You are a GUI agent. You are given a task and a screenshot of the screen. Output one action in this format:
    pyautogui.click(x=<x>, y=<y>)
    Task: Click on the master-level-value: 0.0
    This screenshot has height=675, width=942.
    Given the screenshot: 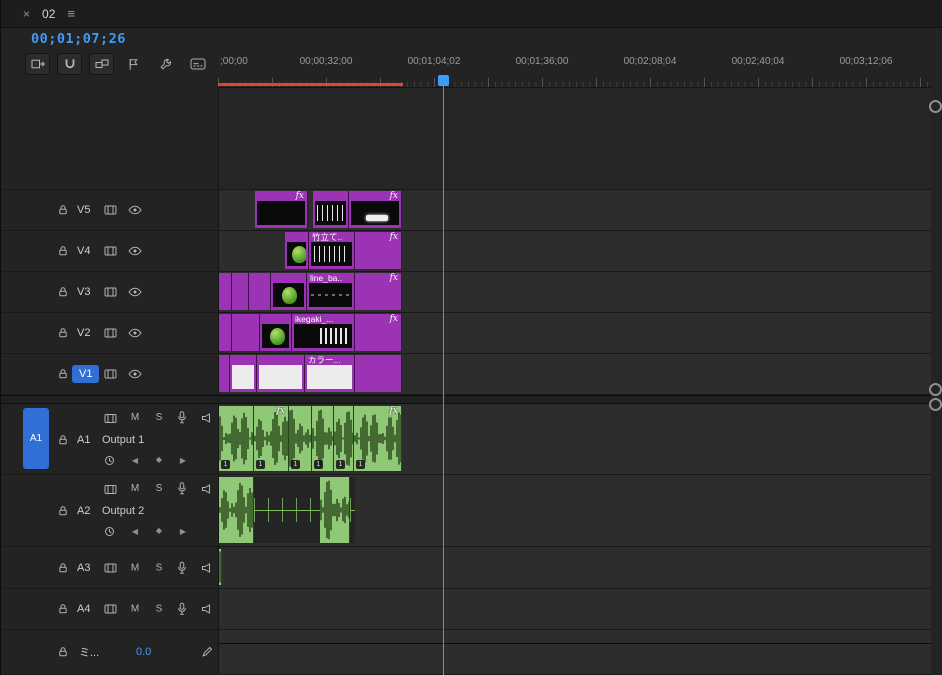 What is the action you would take?
    pyautogui.click(x=143, y=652)
    